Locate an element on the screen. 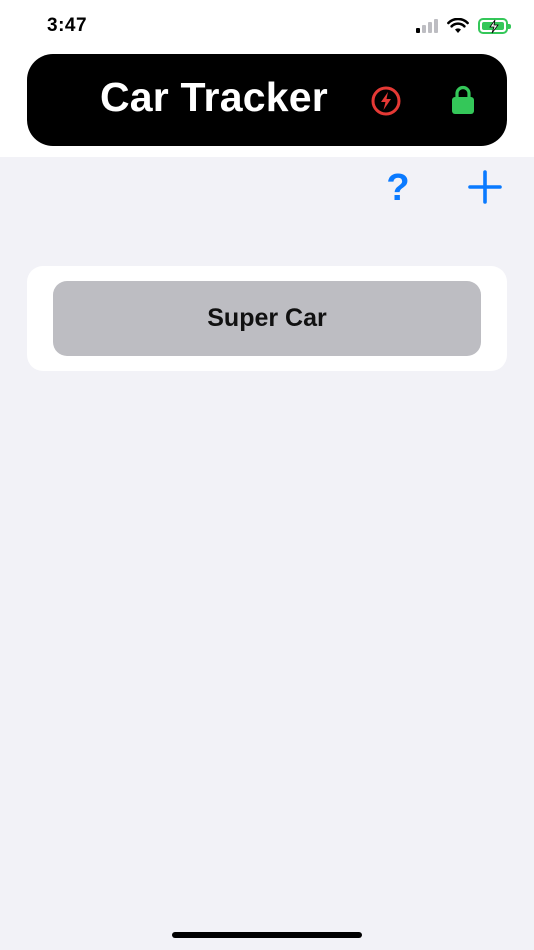 The image size is (534, 950). wifi-icon is located at coordinates (458, 25).